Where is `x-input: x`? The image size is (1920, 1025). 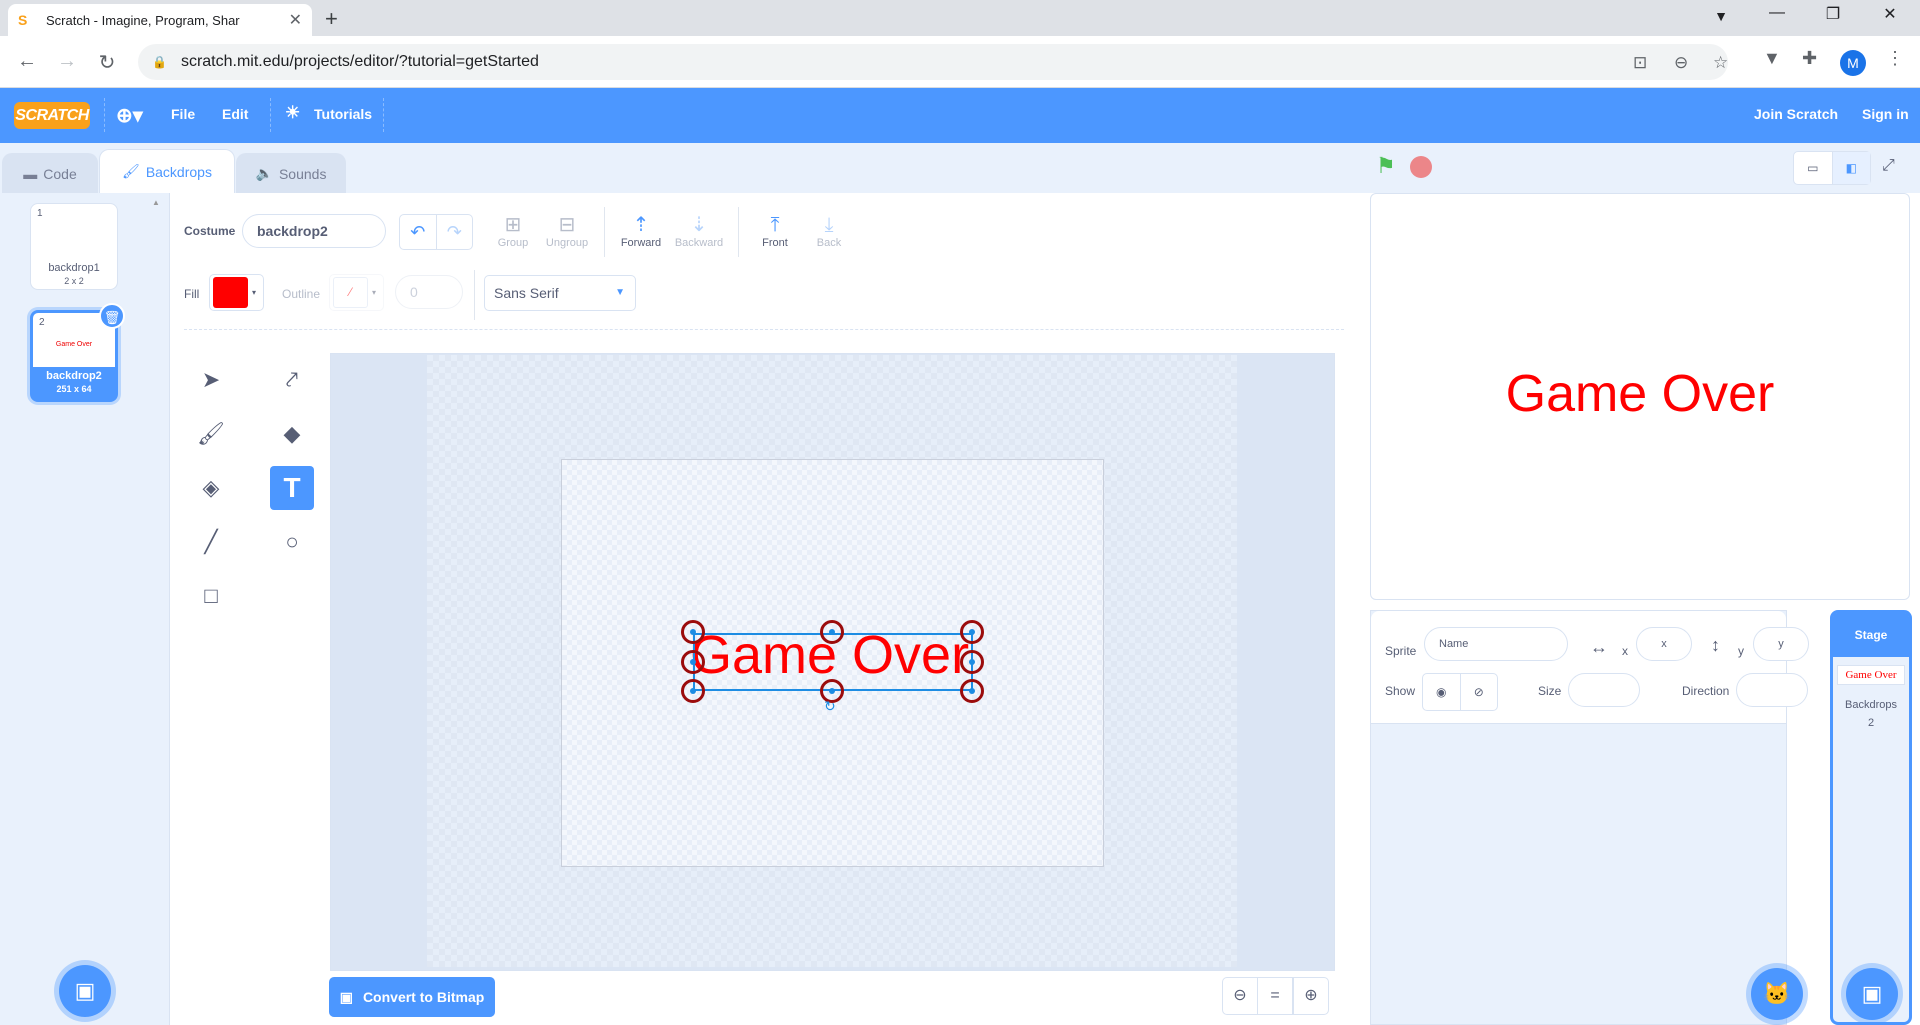
x-input: x is located at coordinates (1664, 644).